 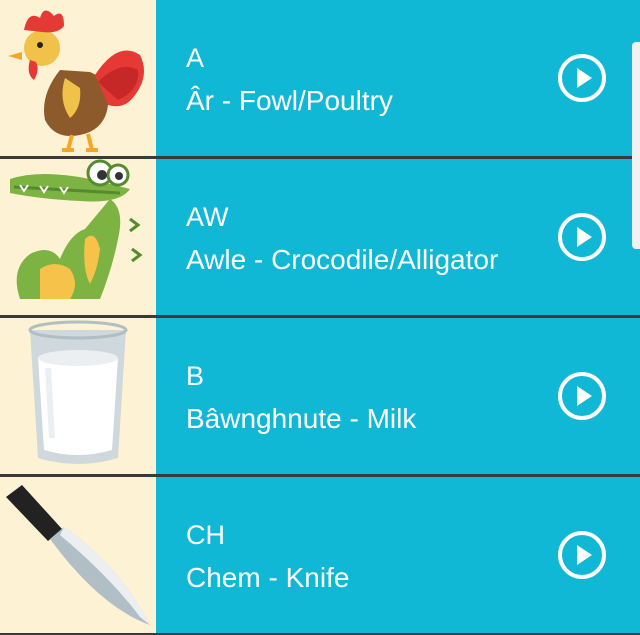 What do you see at coordinates (636, 145) in the screenshot?
I see `scrollbar` at bounding box center [636, 145].